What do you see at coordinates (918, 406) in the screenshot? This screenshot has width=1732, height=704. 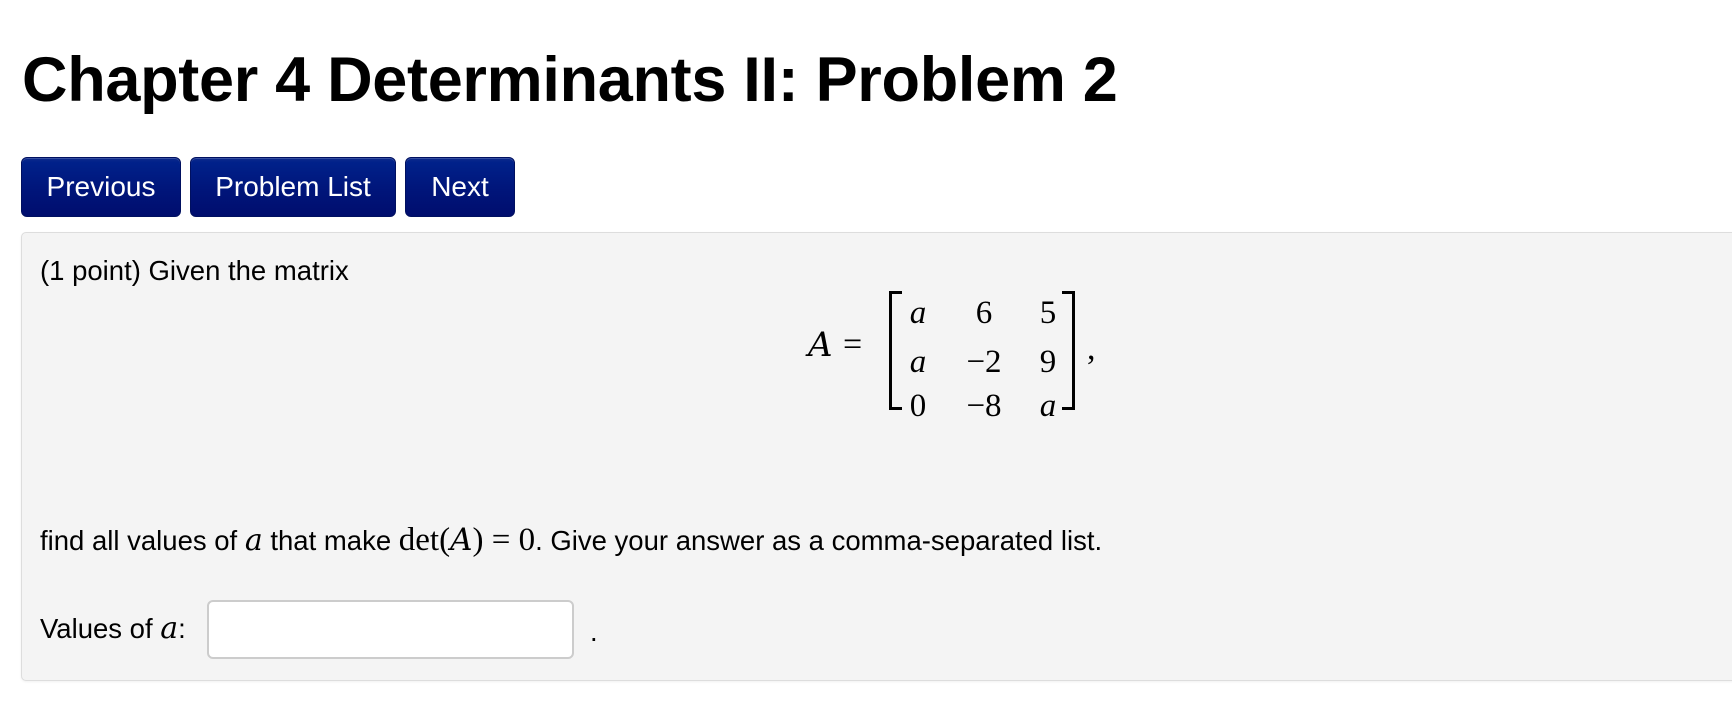 I see `matrix-cell: 0` at bounding box center [918, 406].